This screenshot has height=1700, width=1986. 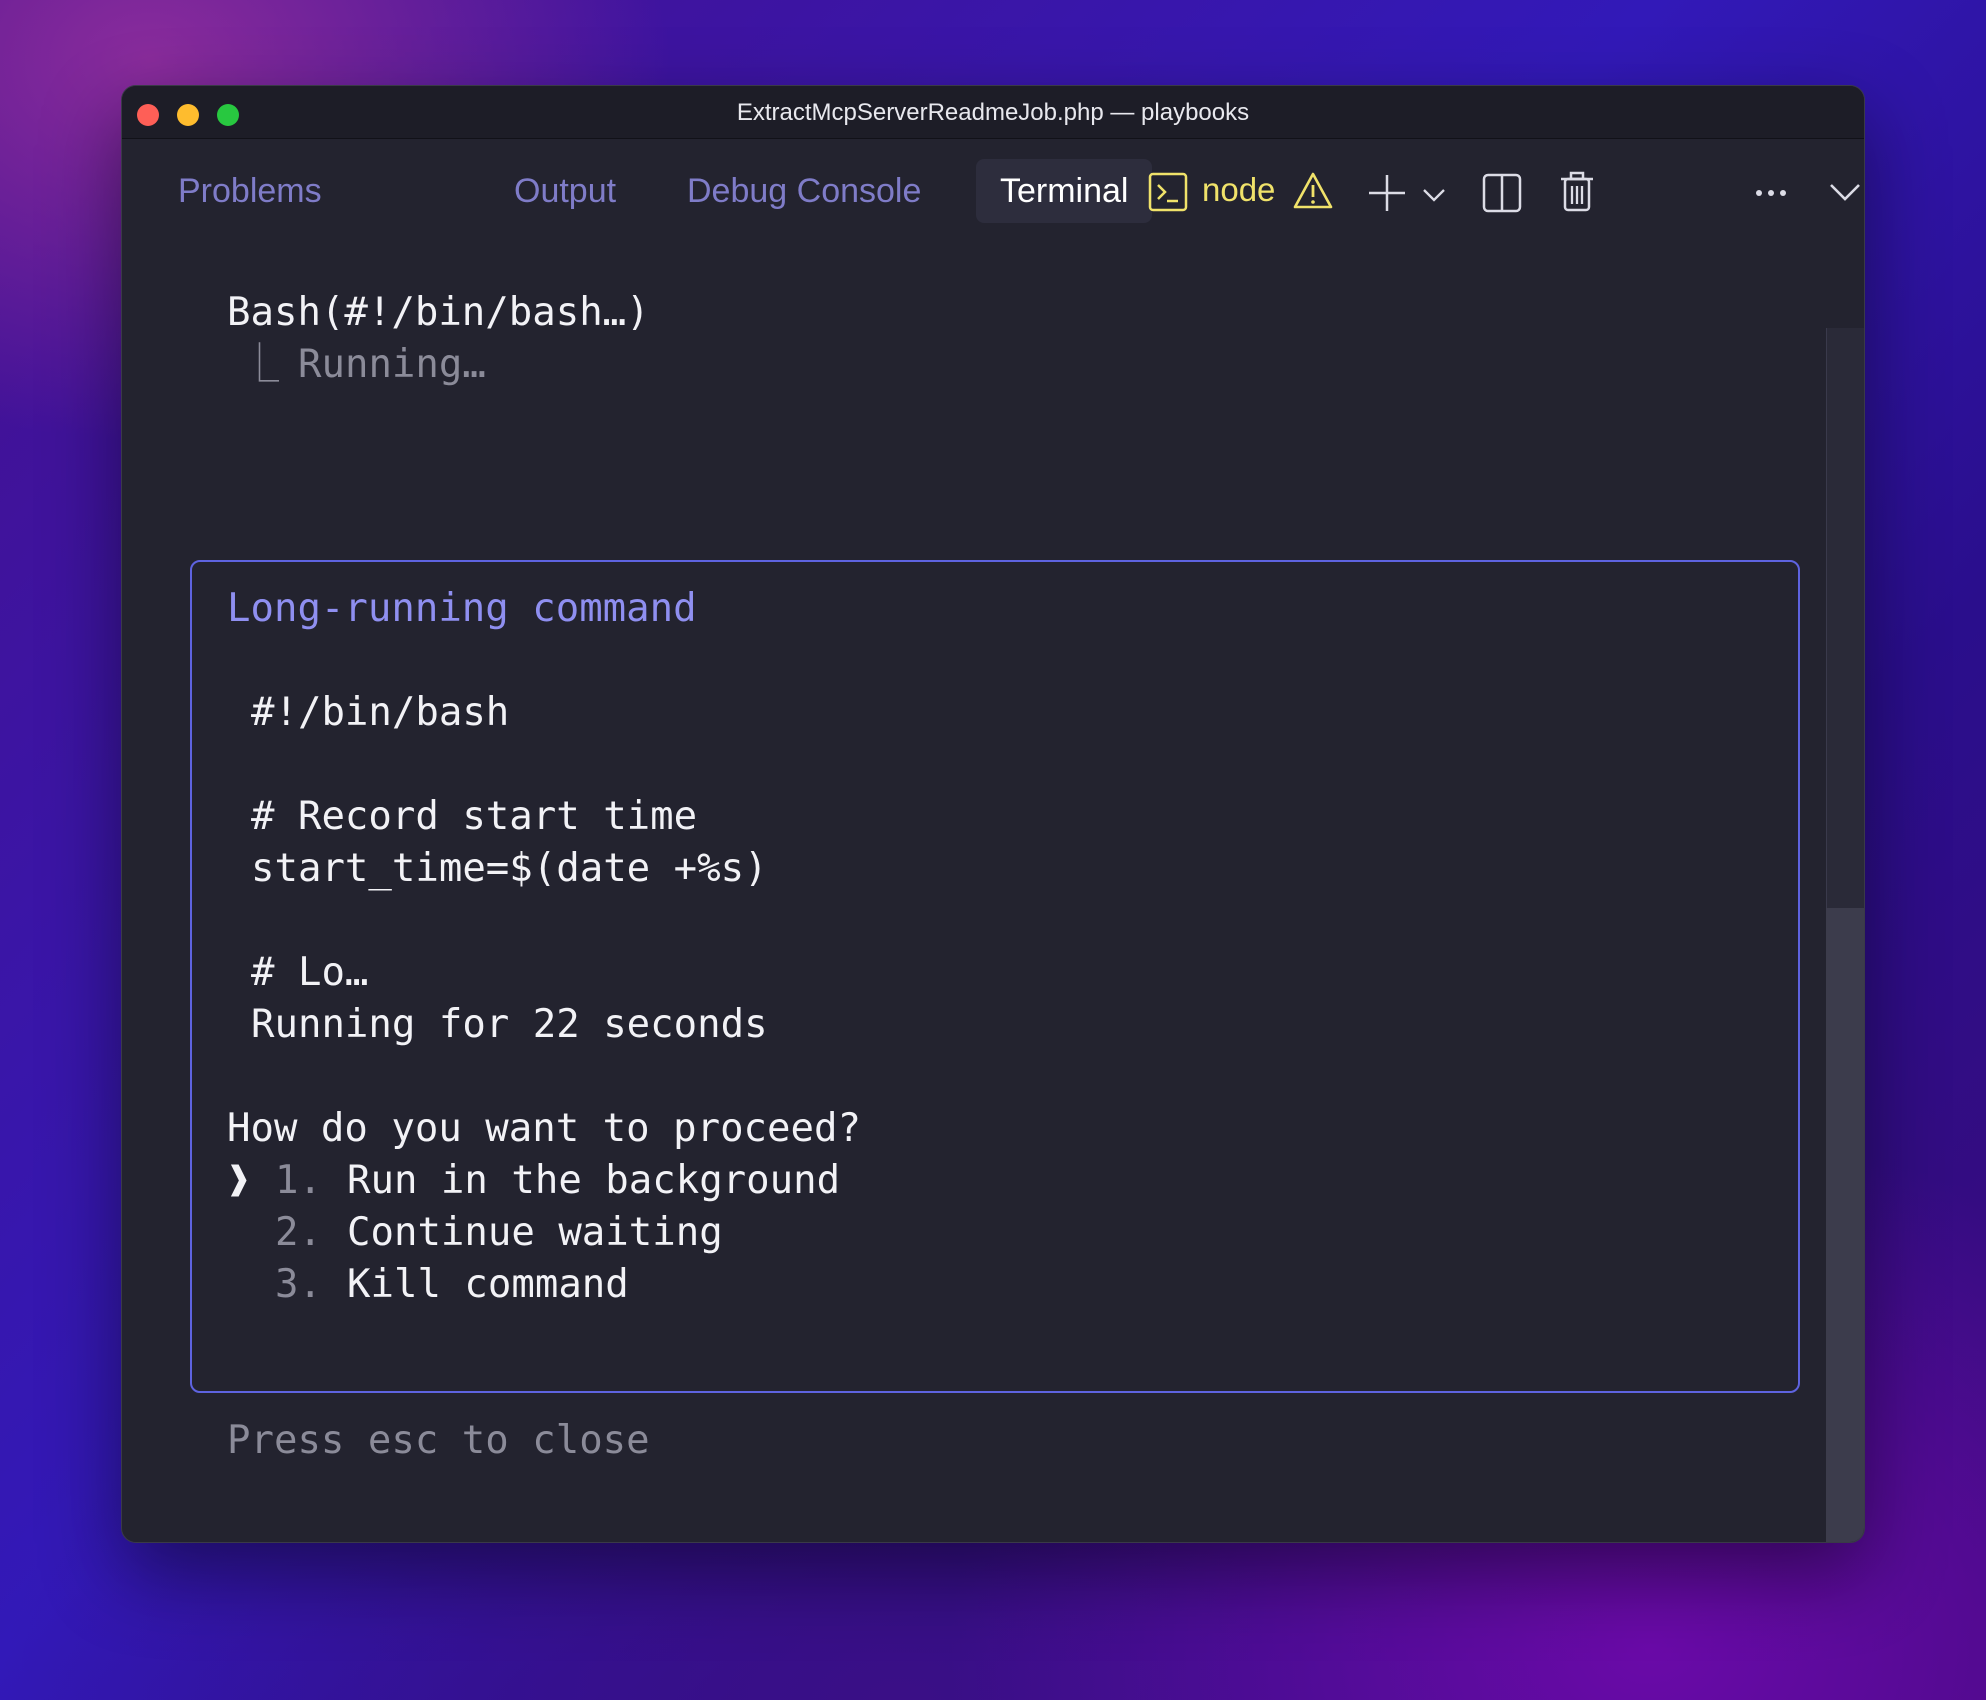 I want to click on tool-status-prefix: ⎿, so click(x=260, y=364).